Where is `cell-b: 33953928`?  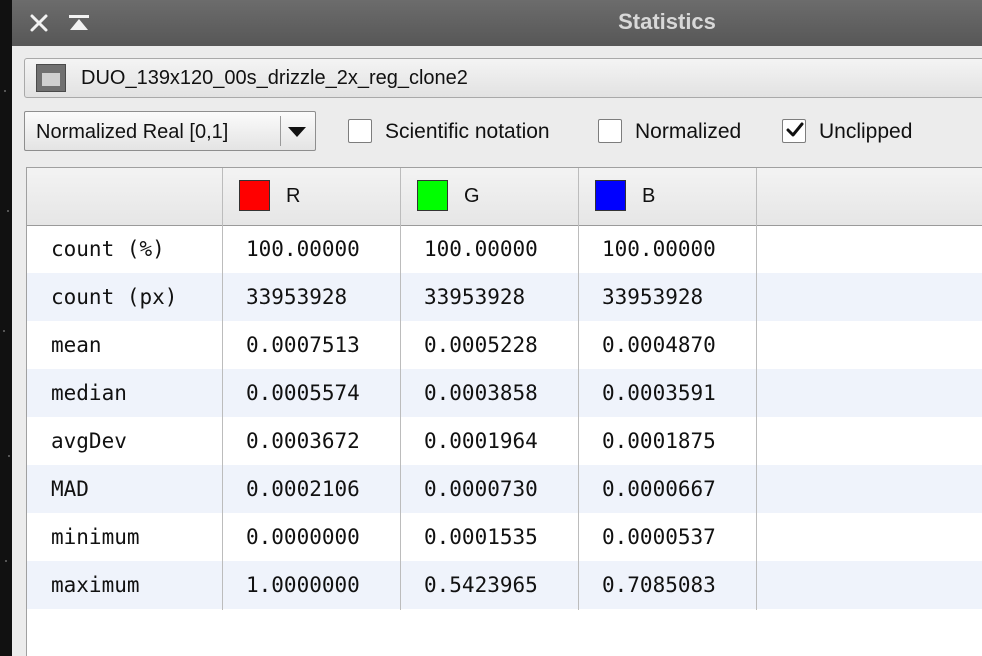 cell-b: 33953928 is located at coordinates (653, 297).